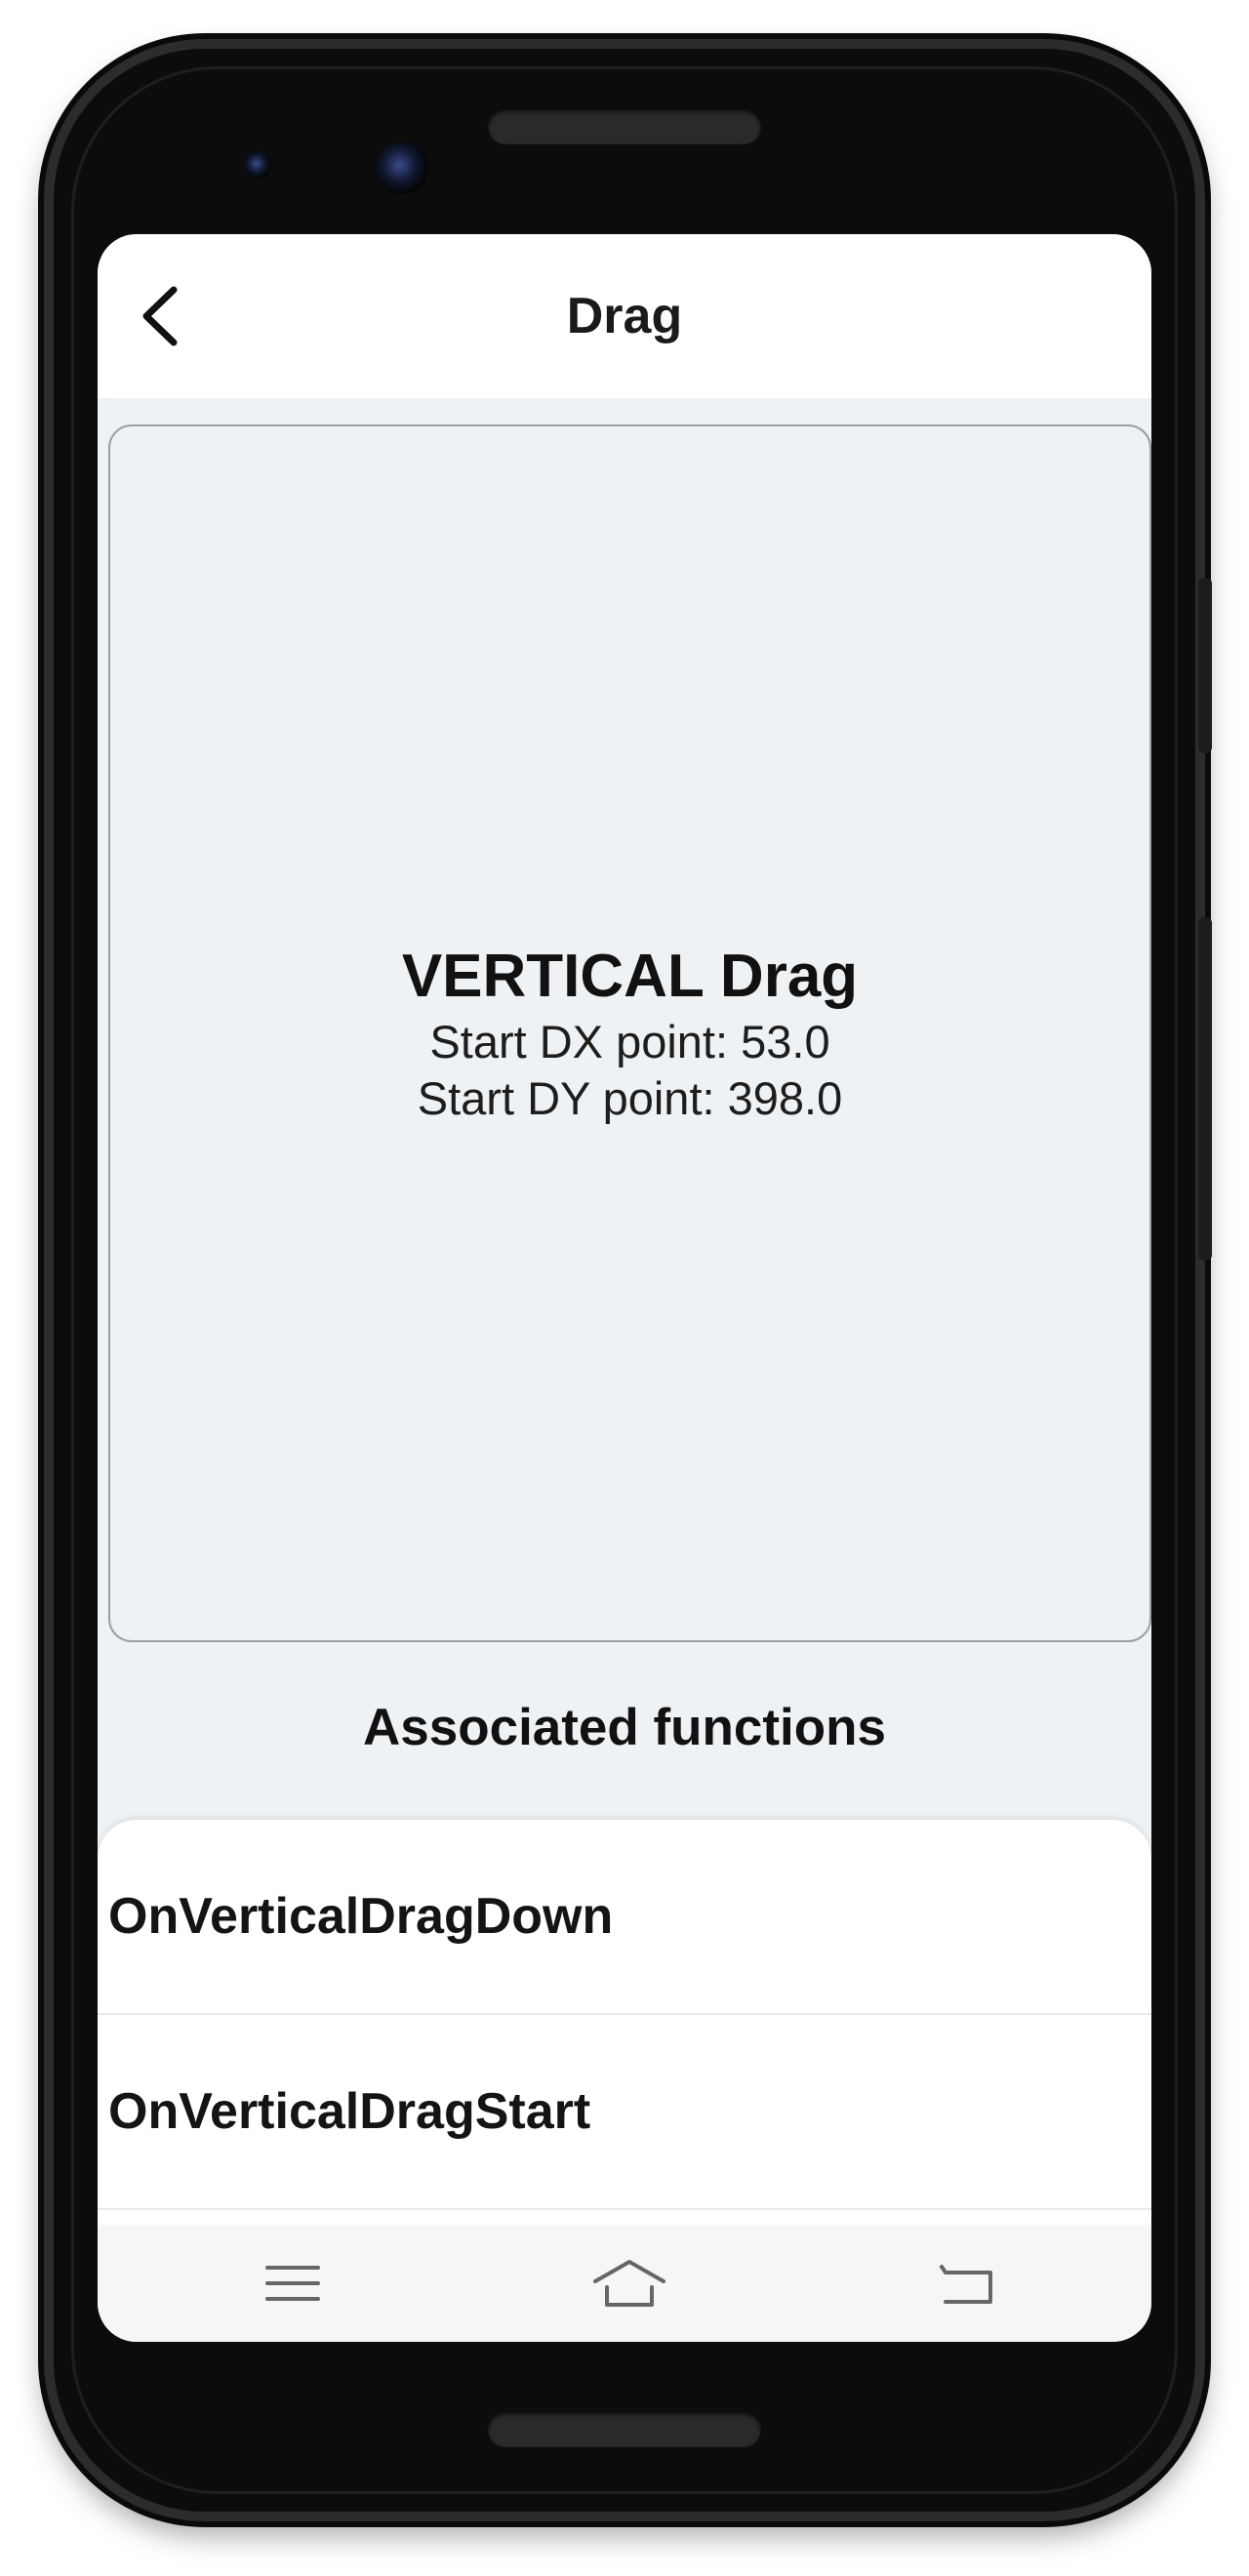 The image size is (1249, 2576). I want to click on chevron-left-icon, so click(160, 316).